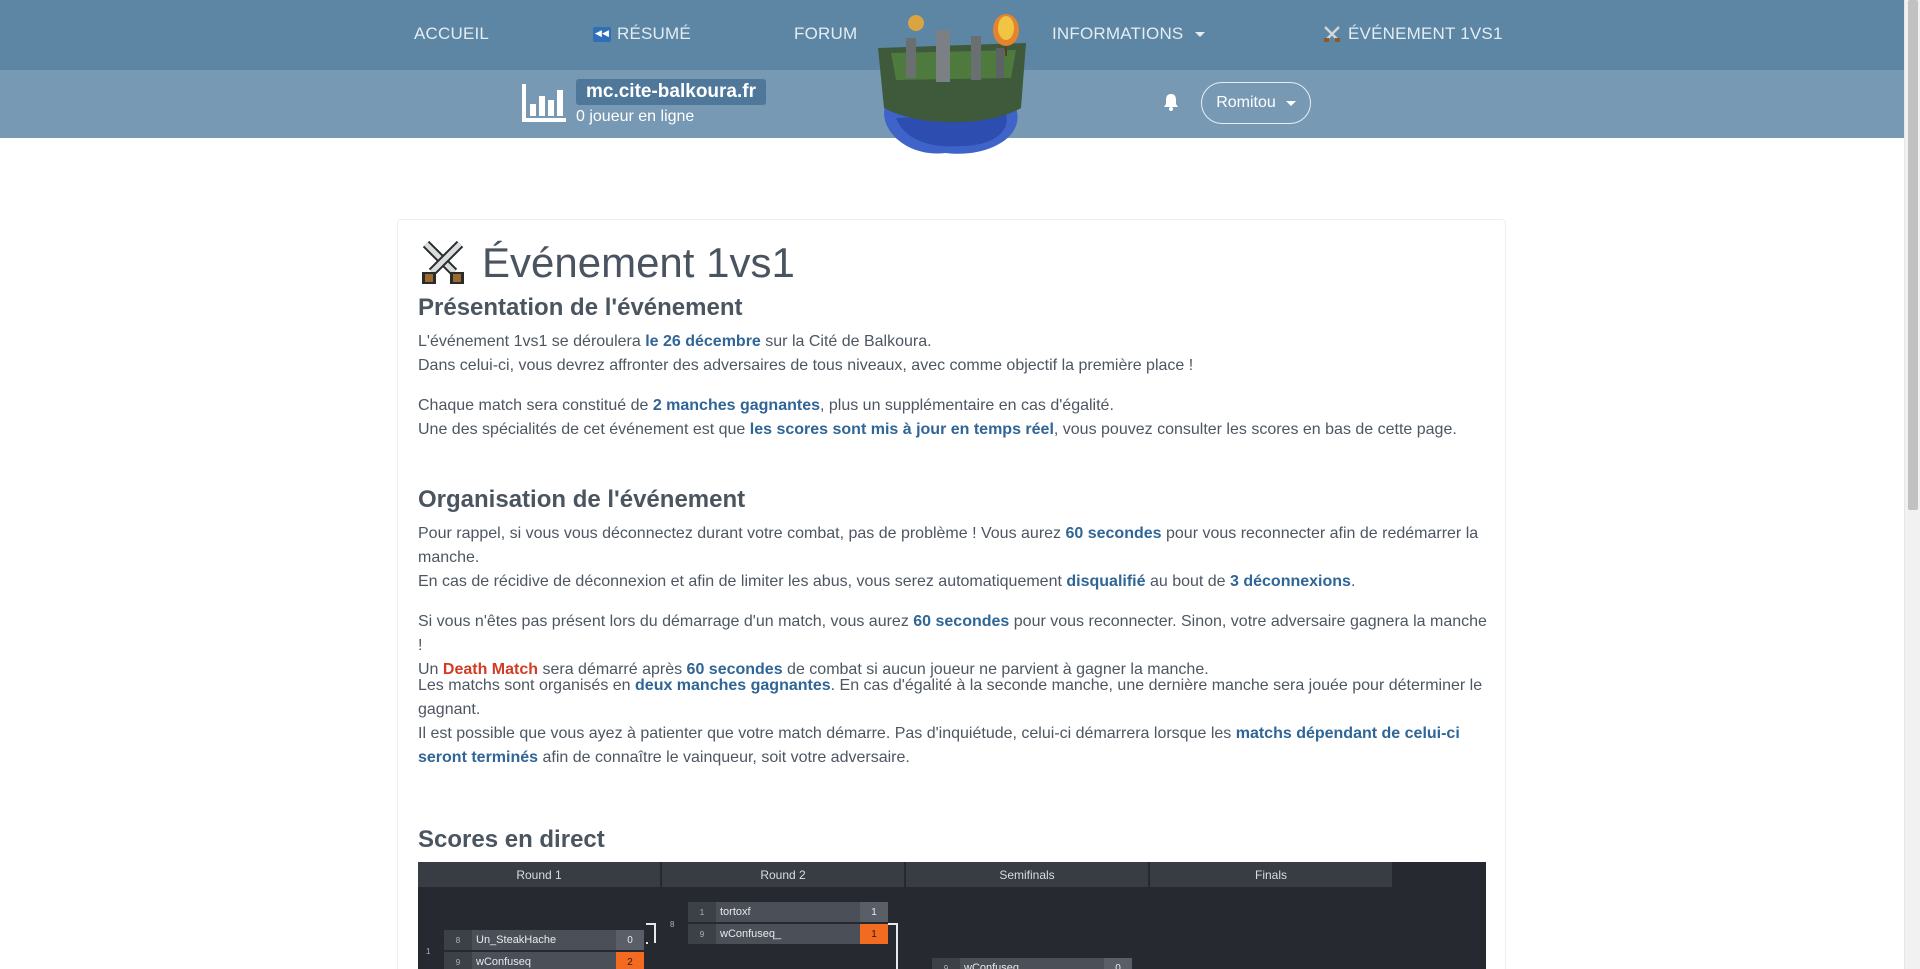  I want to click on text: au bout de, so click(1188, 581).